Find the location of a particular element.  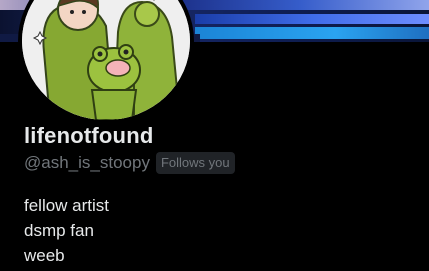

user-handle: @ash_is_stoopy is located at coordinates (87, 163).